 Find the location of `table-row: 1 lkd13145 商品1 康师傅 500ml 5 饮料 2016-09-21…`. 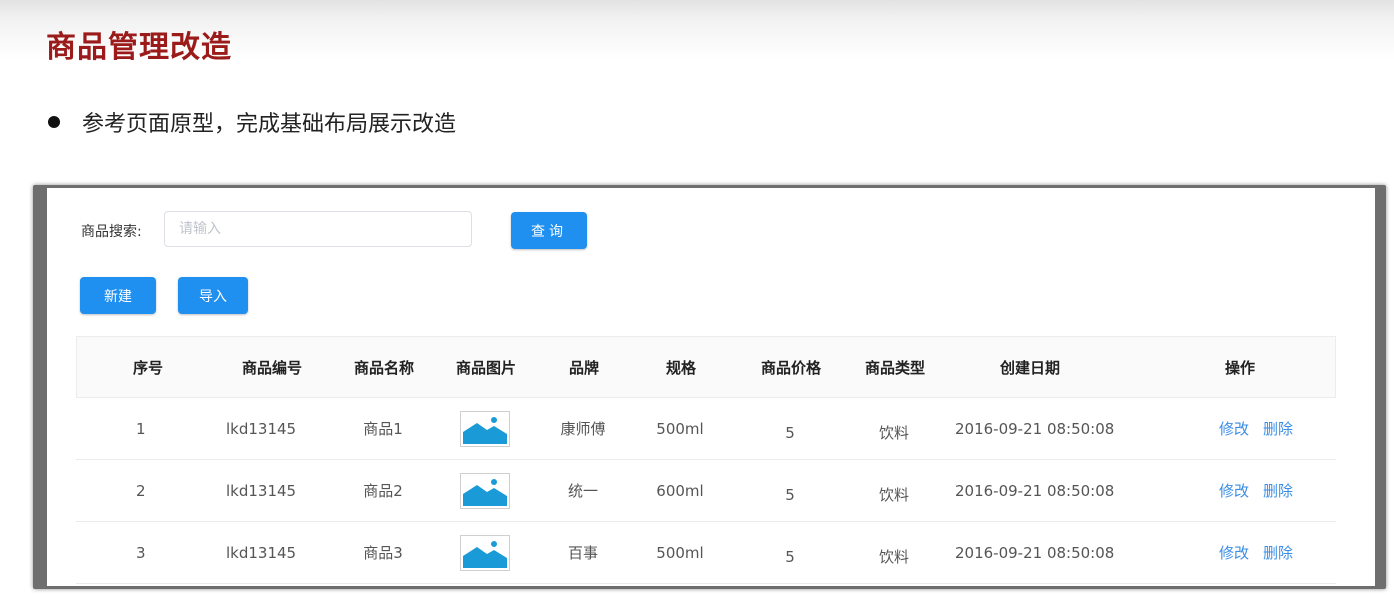

table-row: 1 lkd13145 商品1 康师傅 500ml 5 饮料 2016-09-21… is located at coordinates (706, 429).